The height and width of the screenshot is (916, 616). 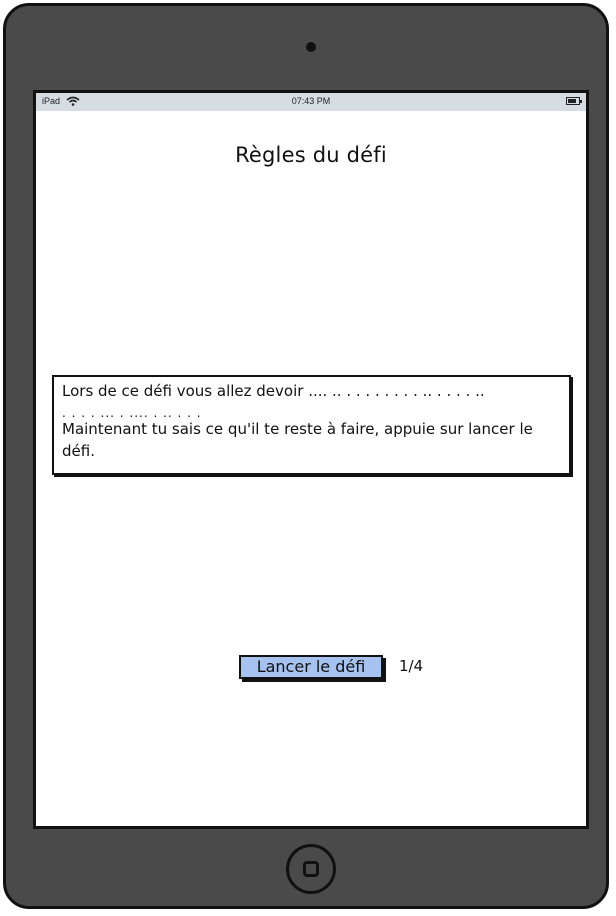 I want to click on rules-line-2: . . . . ... . .... . .. . . ., so click(x=132, y=412).